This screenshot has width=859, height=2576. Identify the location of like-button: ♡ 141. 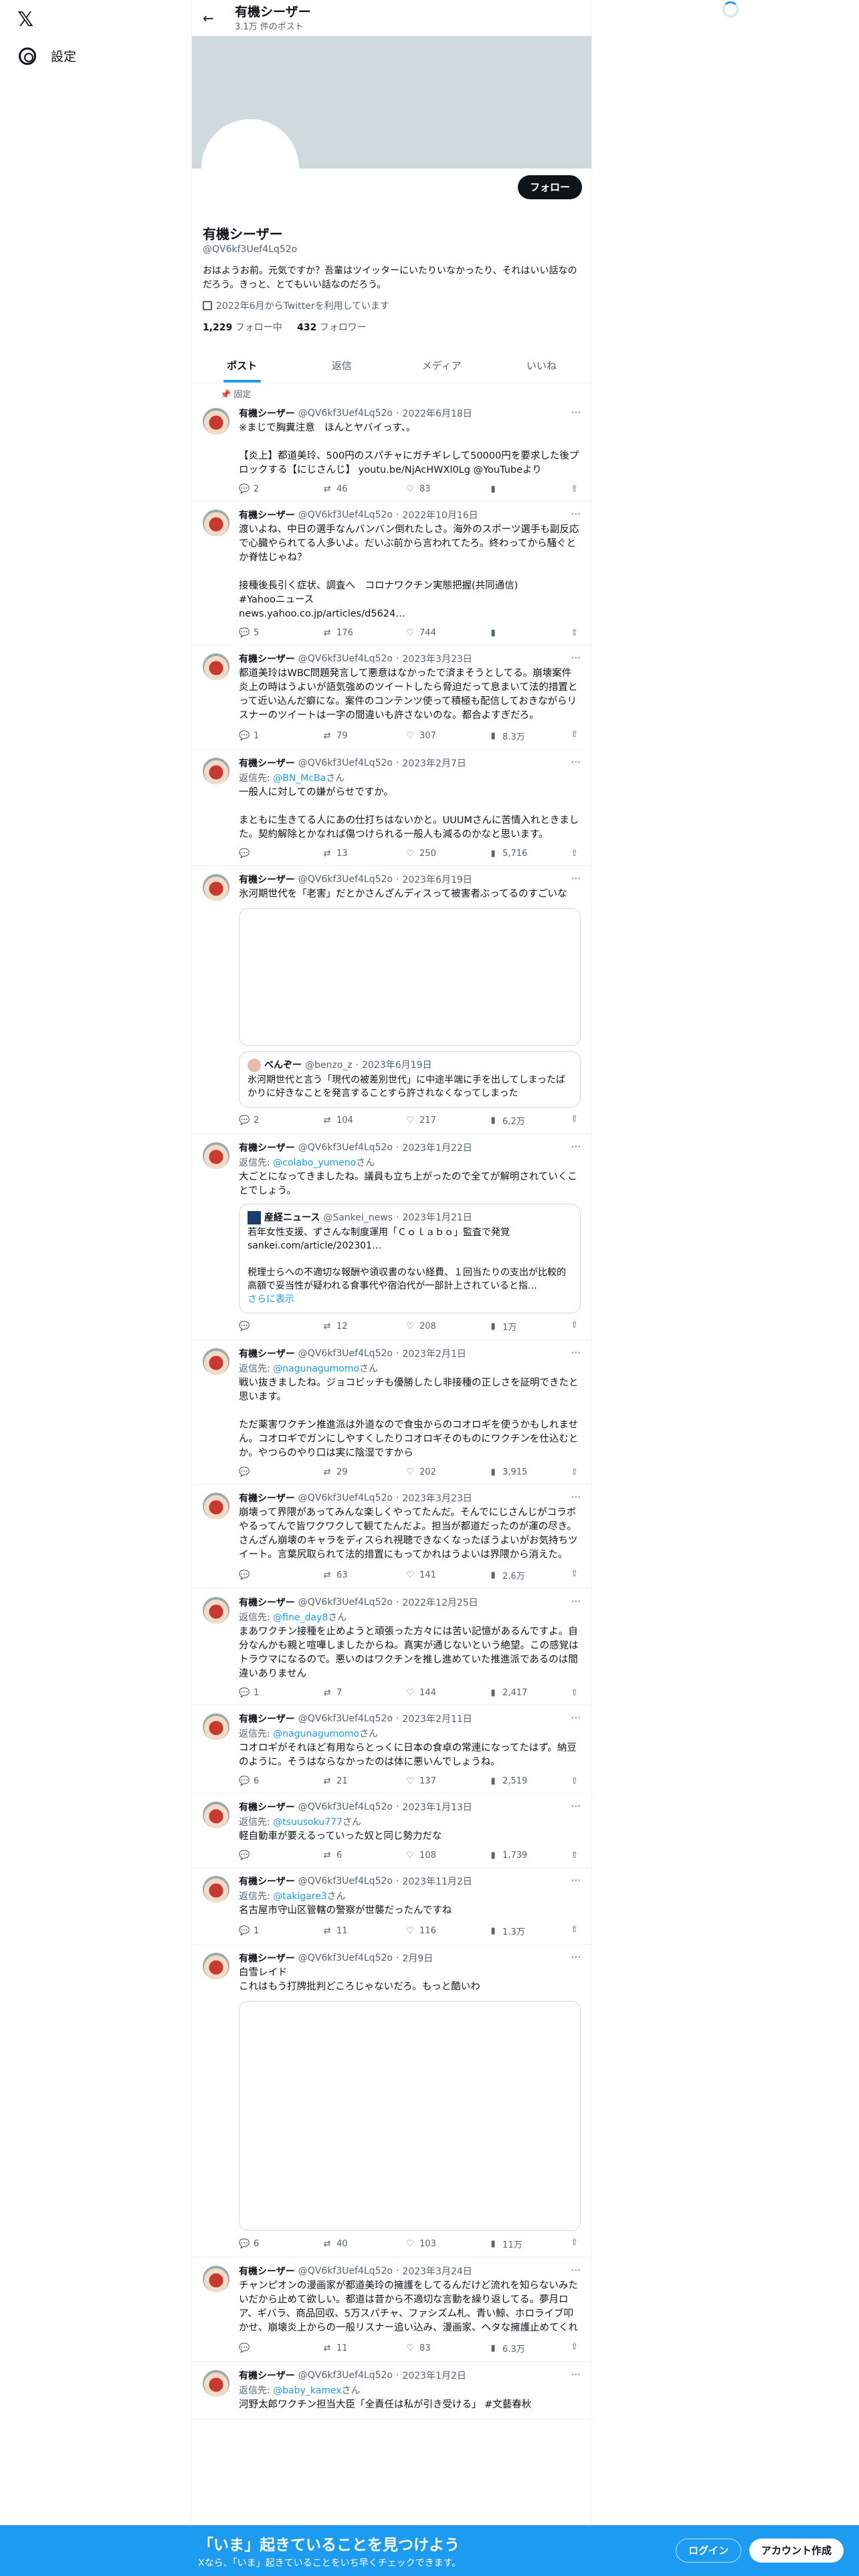
(425, 1575).